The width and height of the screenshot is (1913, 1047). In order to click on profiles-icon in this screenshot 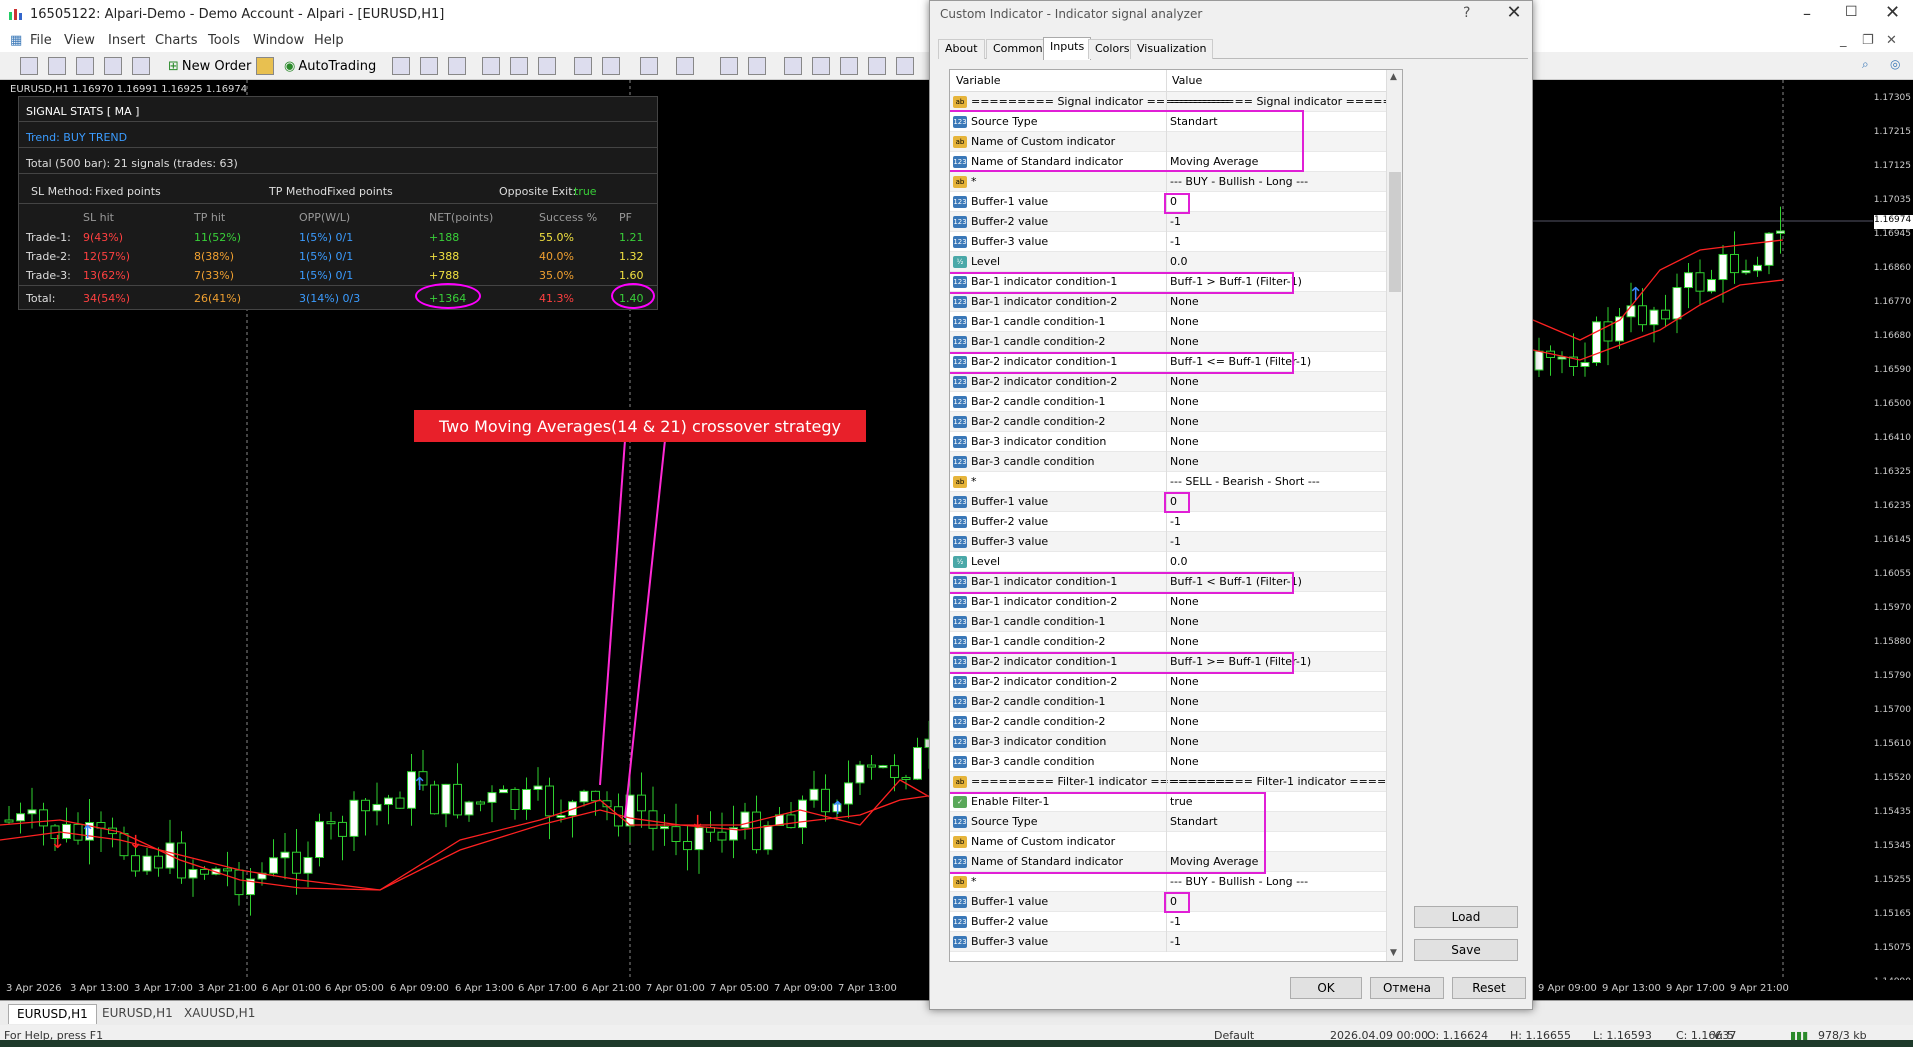, I will do `click(57, 66)`.